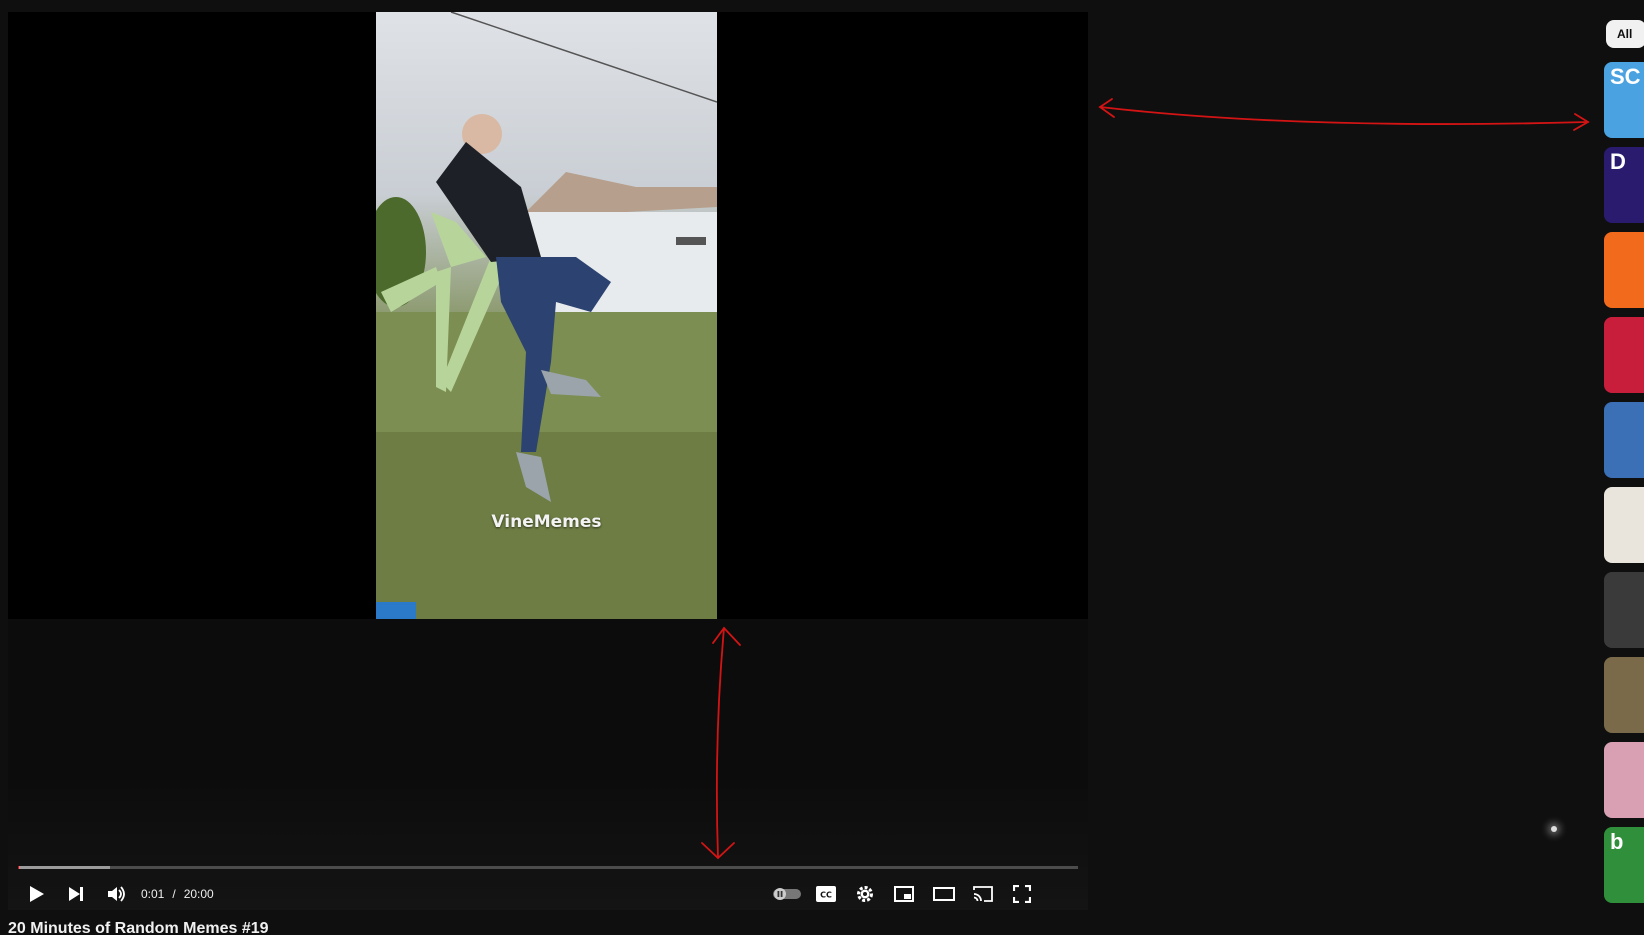 This screenshot has height=935, width=1644. I want to click on captions-button: CC, so click(826, 894).